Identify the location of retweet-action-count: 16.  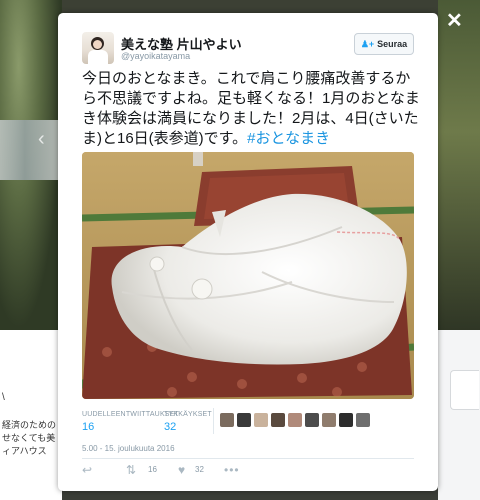
(152, 469).